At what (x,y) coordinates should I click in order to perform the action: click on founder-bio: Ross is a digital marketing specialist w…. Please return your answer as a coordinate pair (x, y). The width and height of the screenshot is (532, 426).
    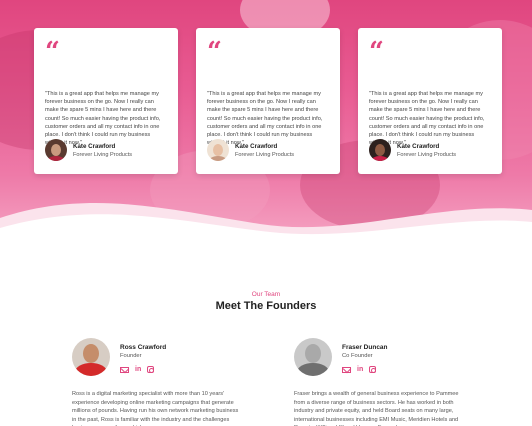
    Looking at the image, I should click on (155, 408).